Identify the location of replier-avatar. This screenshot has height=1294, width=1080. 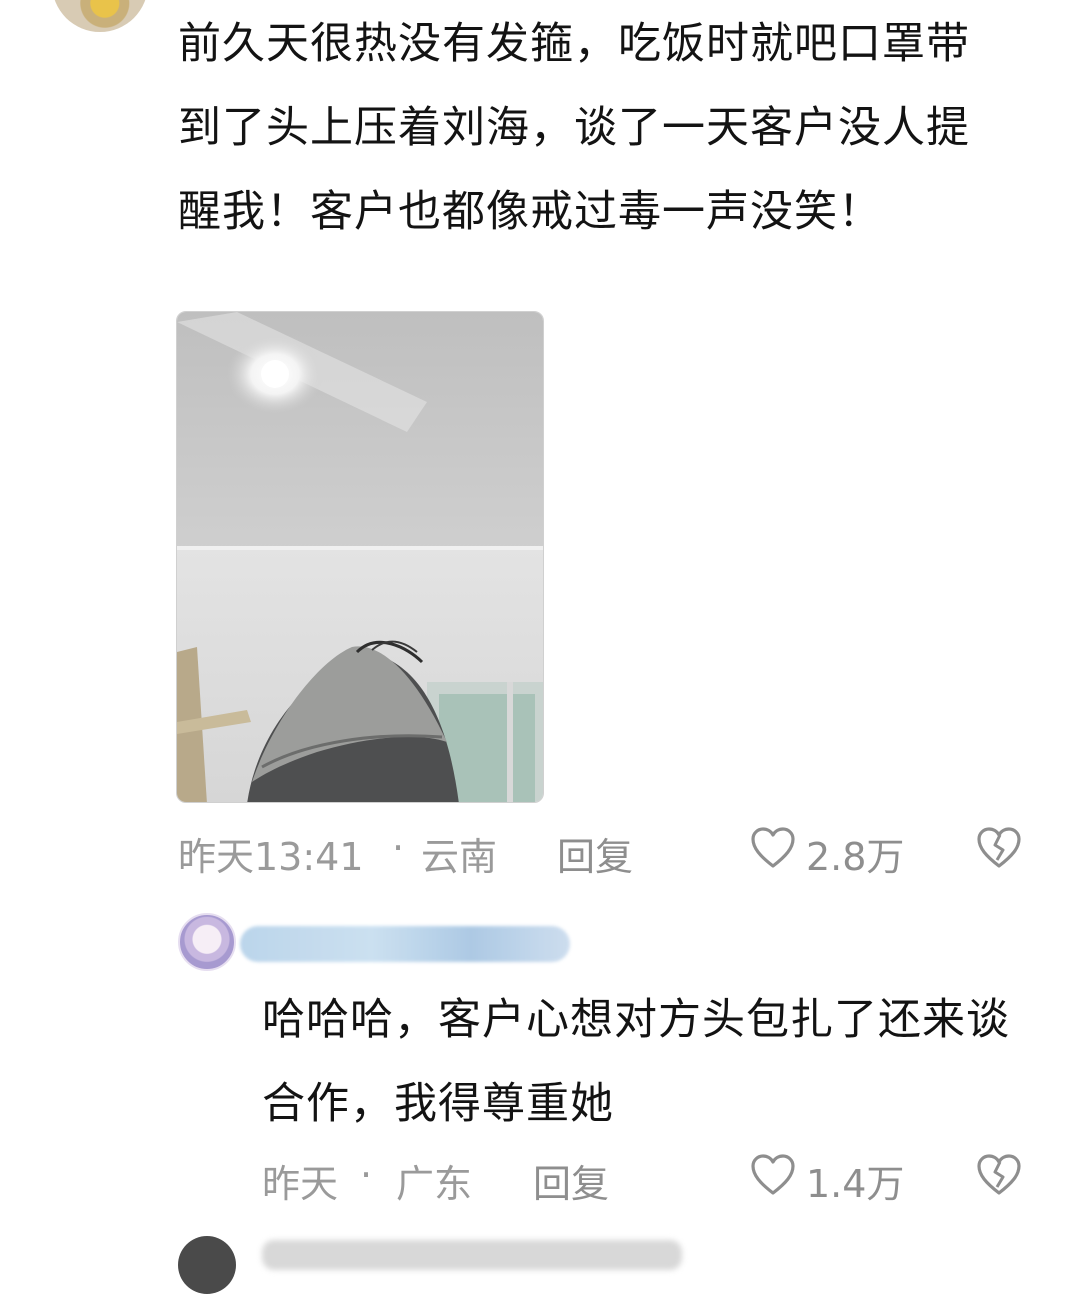
(207, 942).